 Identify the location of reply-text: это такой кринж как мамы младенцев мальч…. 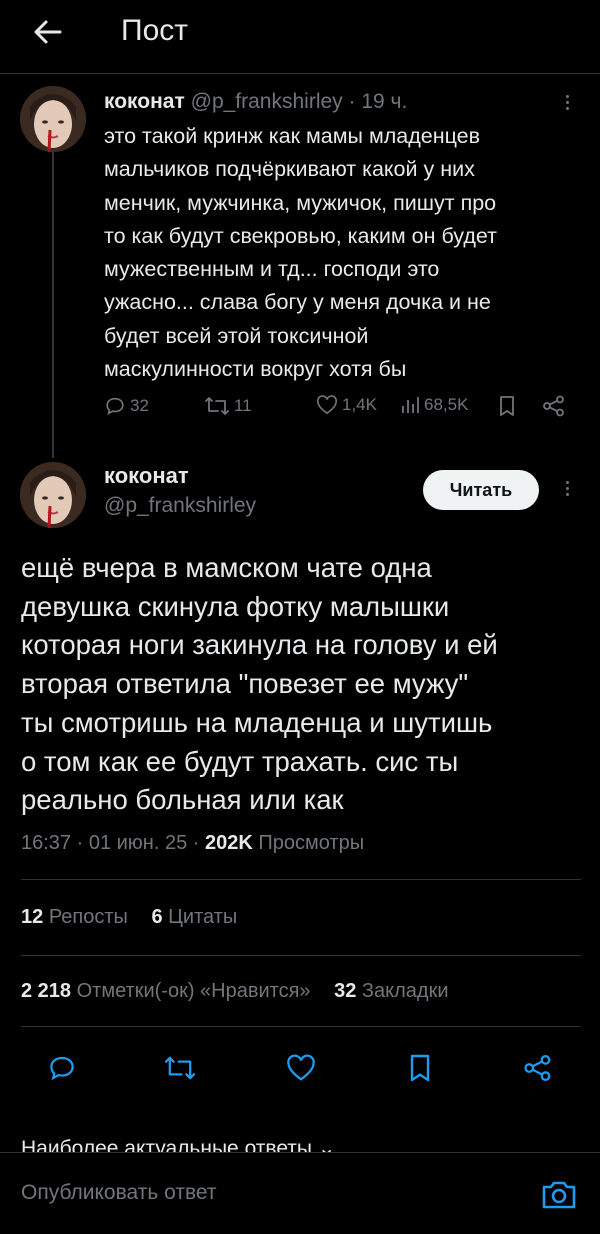
(300, 253).